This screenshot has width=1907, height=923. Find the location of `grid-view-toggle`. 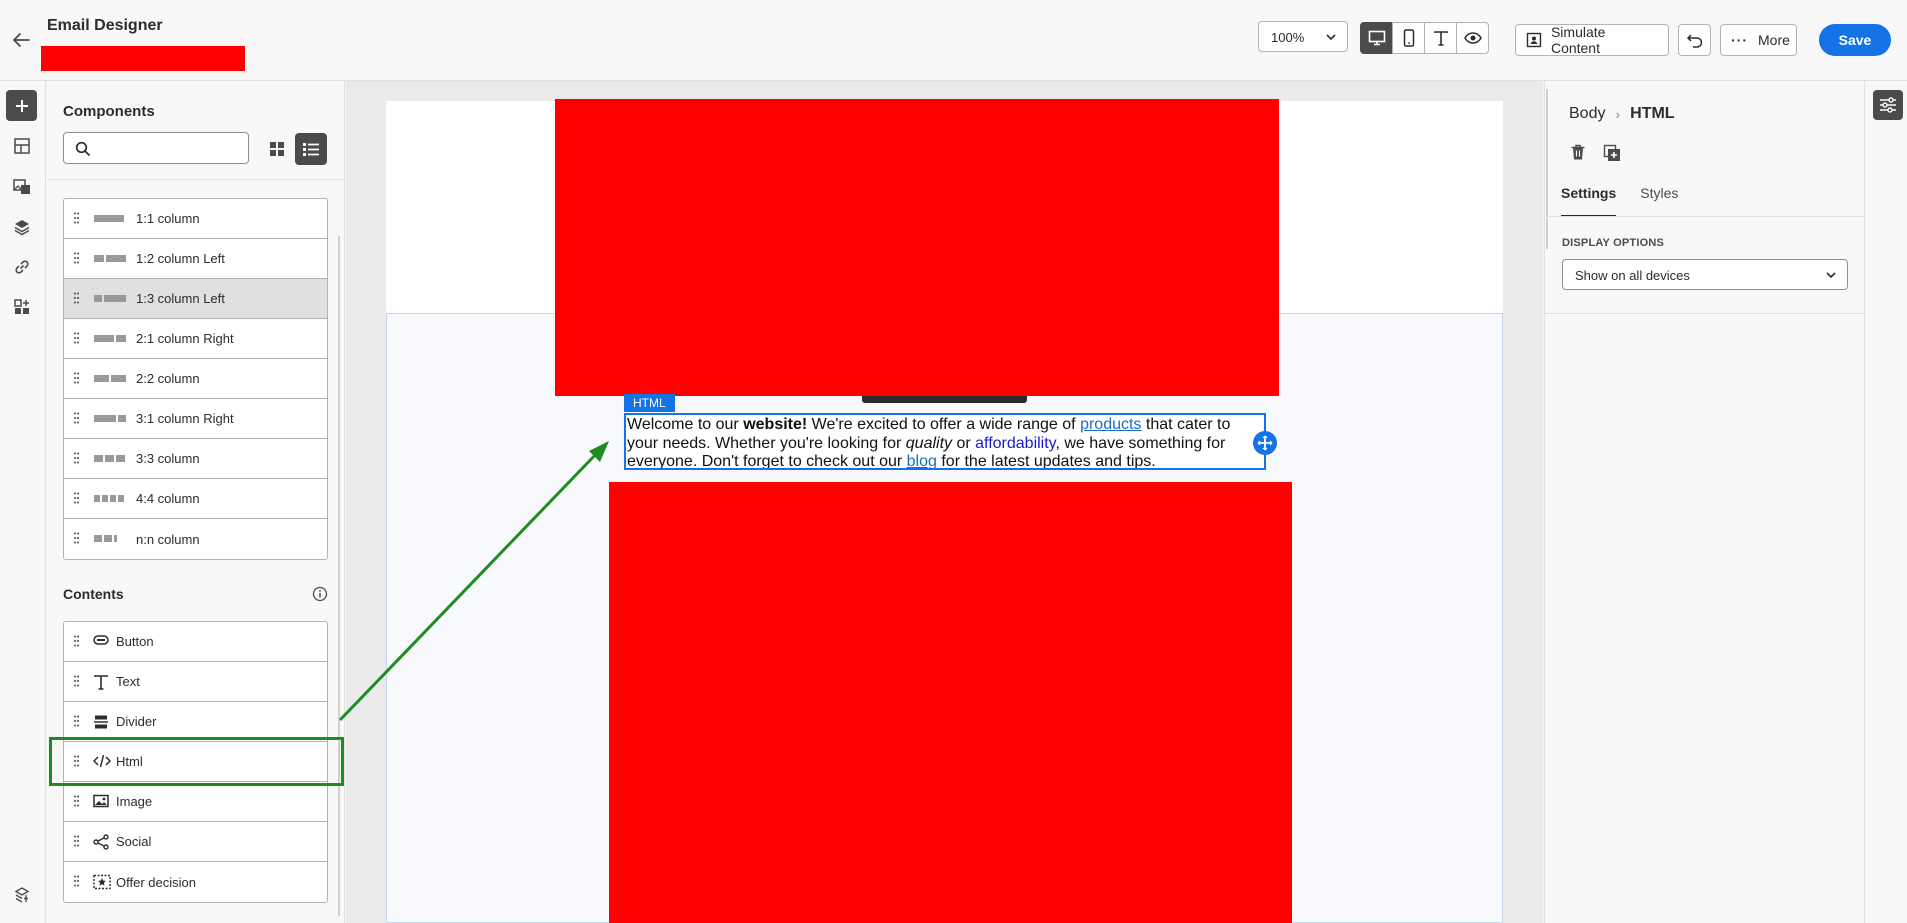

grid-view-toggle is located at coordinates (277, 149).